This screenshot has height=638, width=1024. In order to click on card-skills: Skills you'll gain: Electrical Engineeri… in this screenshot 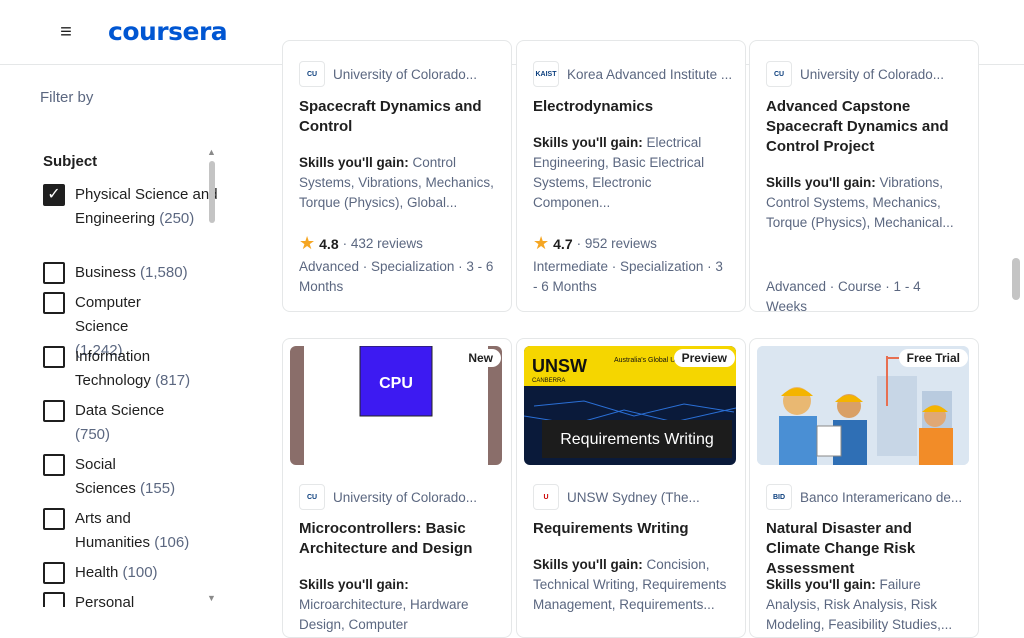, I will do `click(632, 173)`.